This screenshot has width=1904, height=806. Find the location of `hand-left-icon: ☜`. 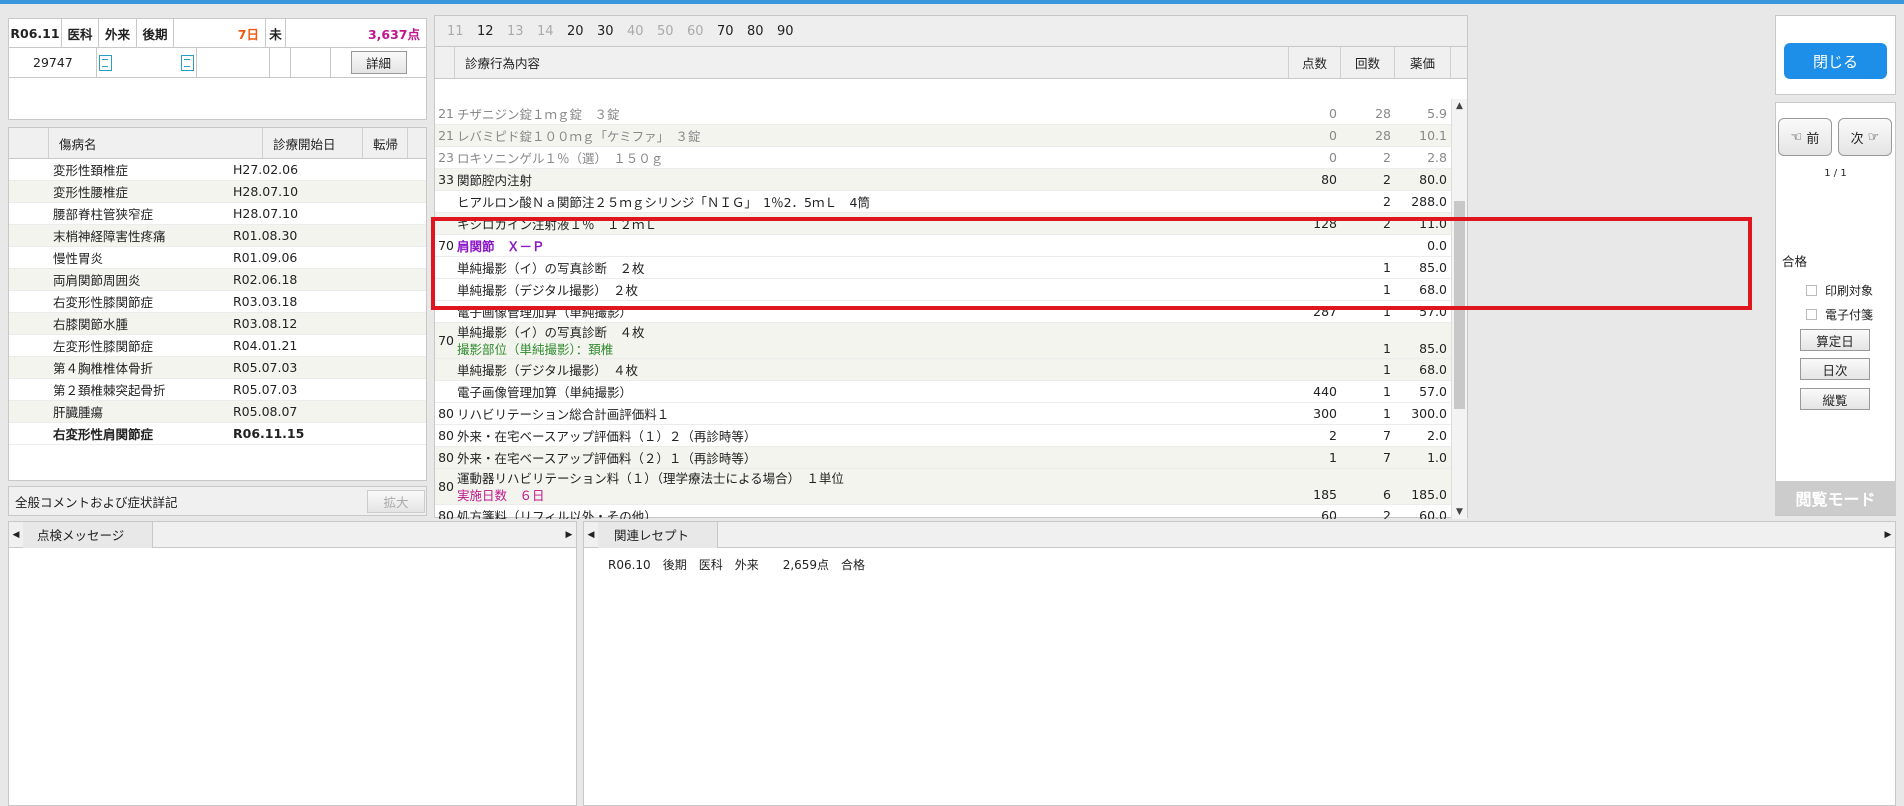

hand-left-icon: ☜ is located at coordinates (1796, 137).